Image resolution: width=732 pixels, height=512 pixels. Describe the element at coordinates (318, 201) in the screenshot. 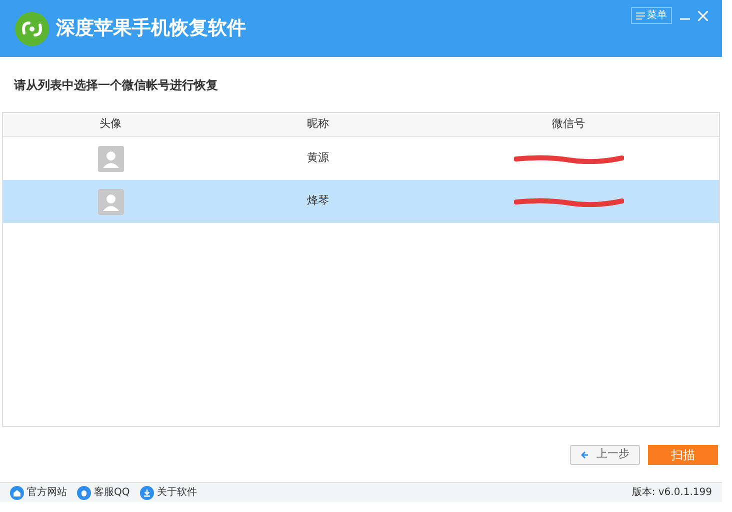

I see `table-cell-text: 烽琴` at that location.